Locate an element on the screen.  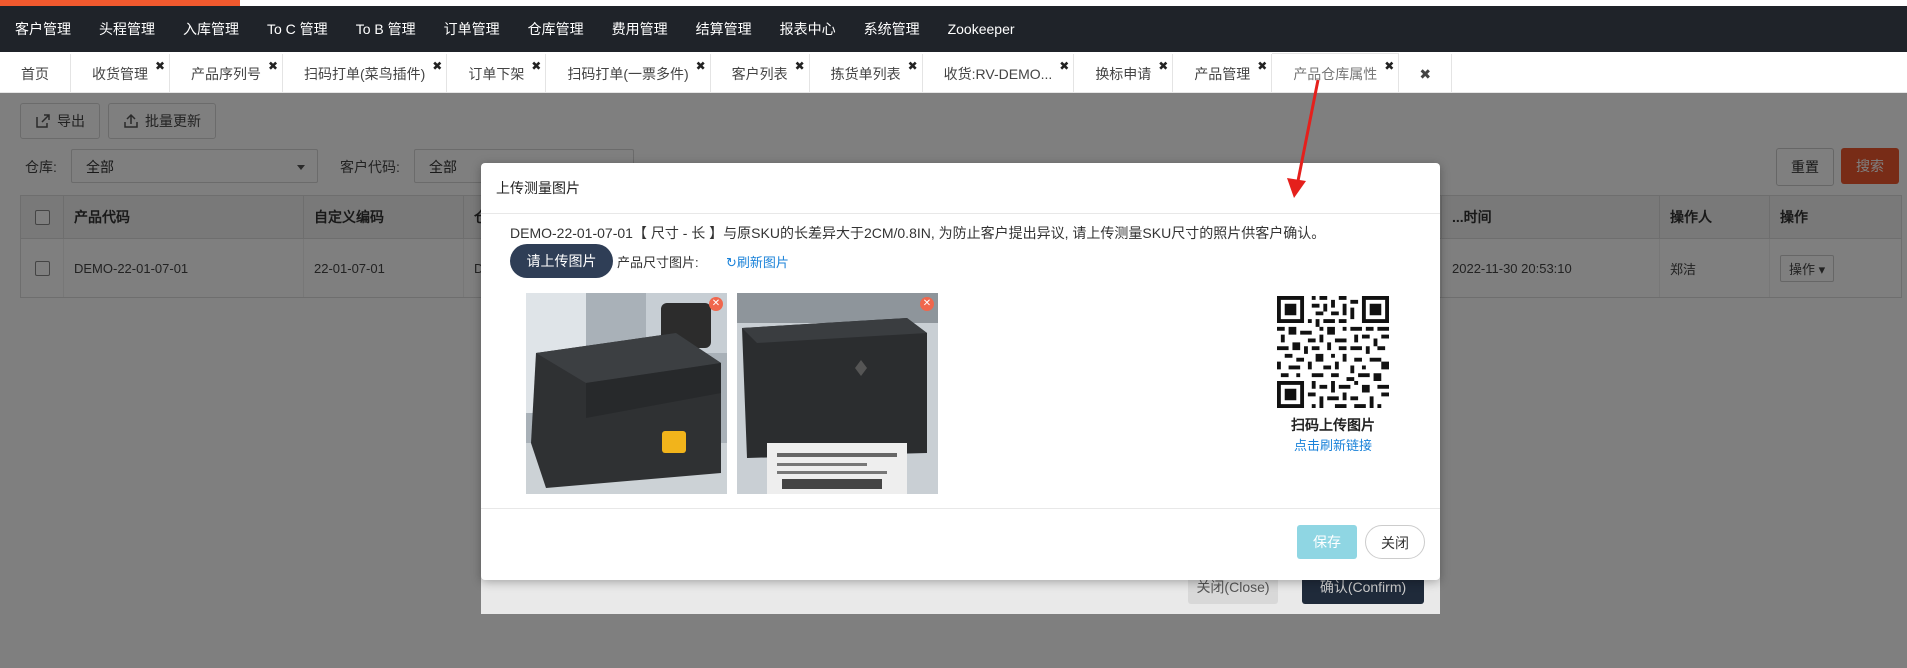
nav-item-tob: To B 管理 is located at coordinates (386, 29).